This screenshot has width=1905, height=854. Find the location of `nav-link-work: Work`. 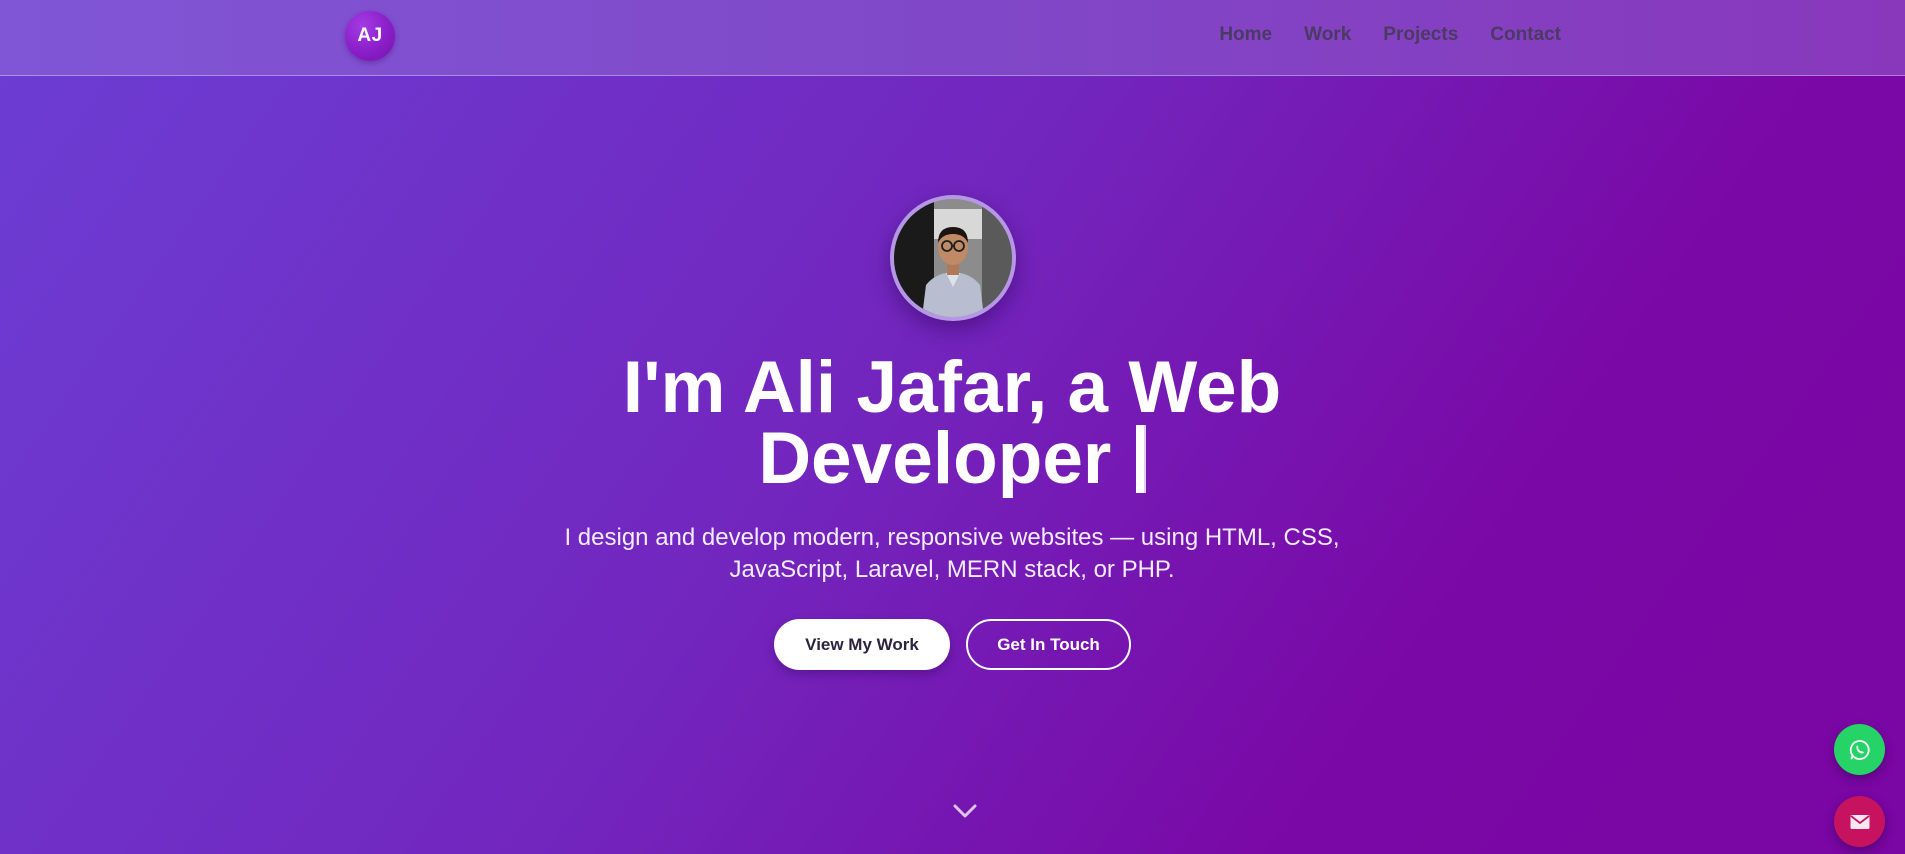

nav-link-work: Work is located at coordinates (1327, 35).